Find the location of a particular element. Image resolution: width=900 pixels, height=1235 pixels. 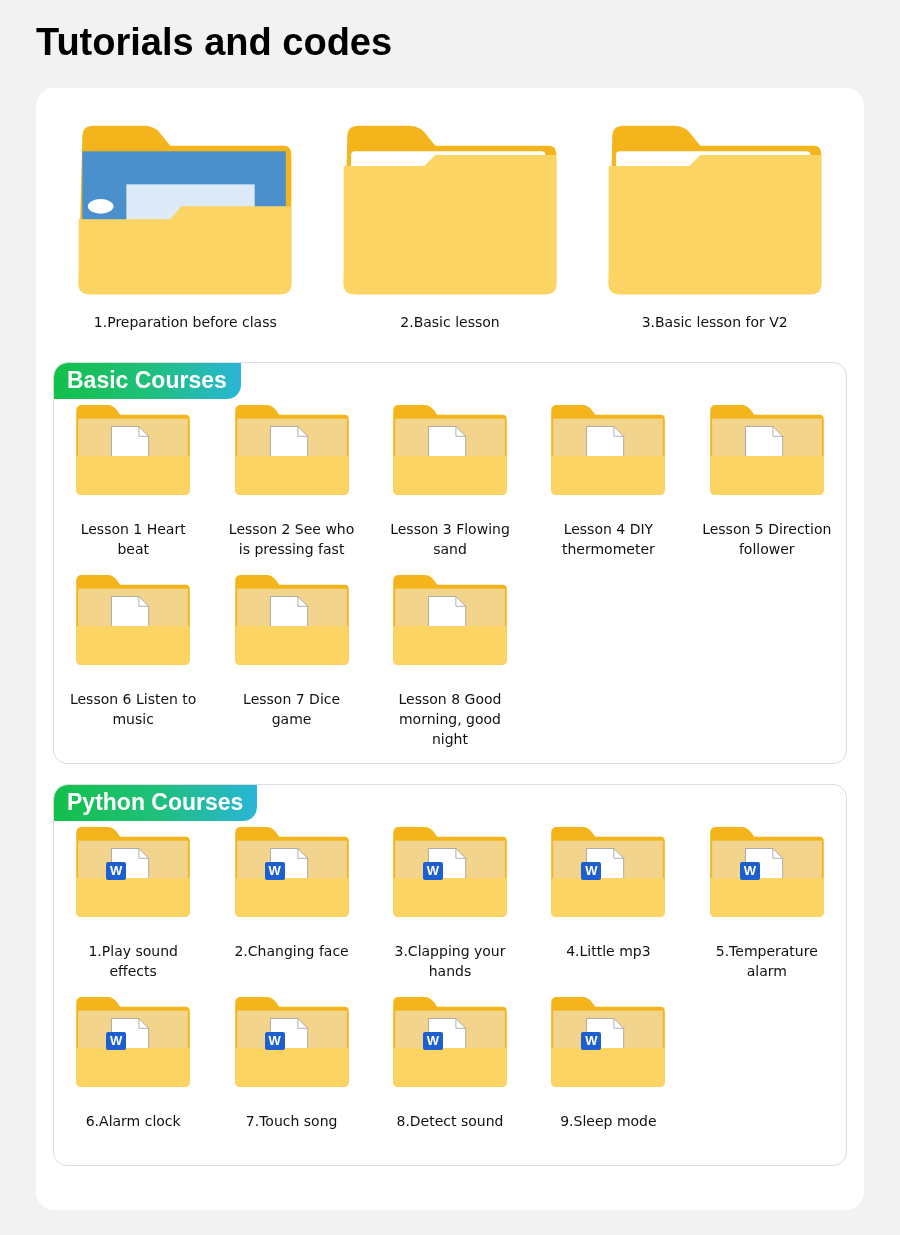

folder-label: 2.Basic lesson is located at coordinates (450, 322).